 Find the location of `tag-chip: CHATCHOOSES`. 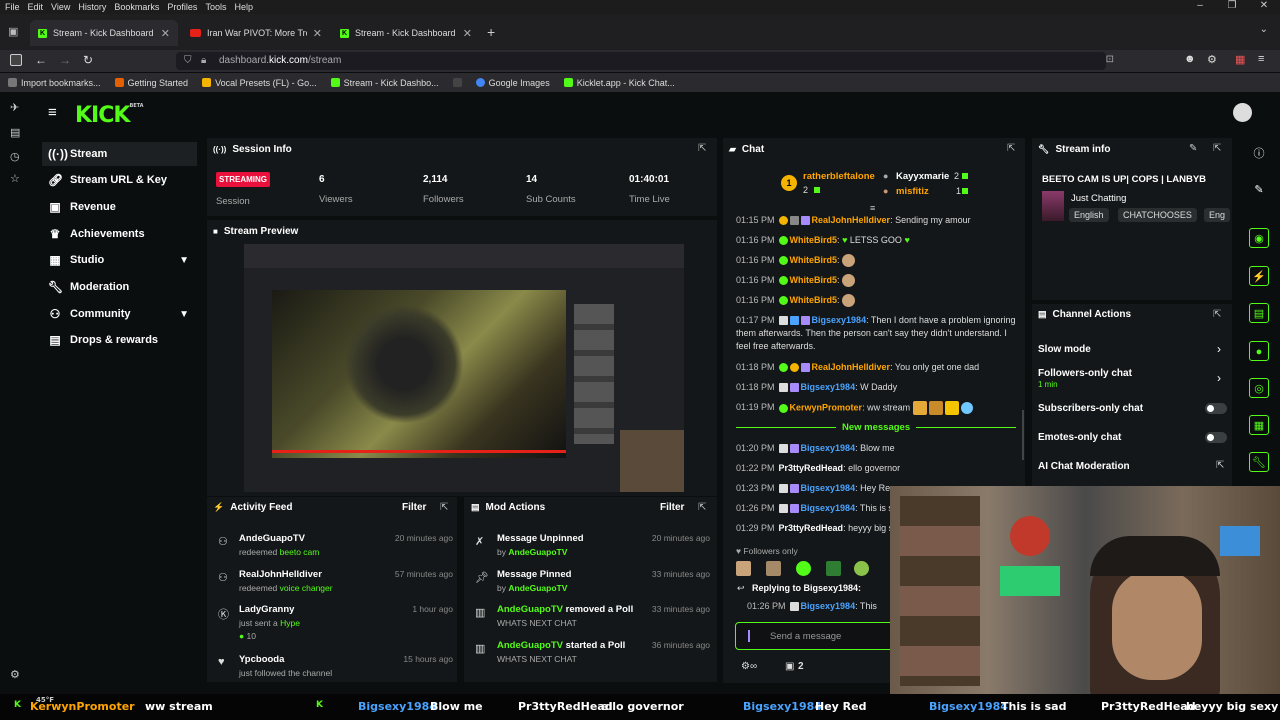

tag-chip: CHATCHOOSES is located at coordinates (1157, 215).